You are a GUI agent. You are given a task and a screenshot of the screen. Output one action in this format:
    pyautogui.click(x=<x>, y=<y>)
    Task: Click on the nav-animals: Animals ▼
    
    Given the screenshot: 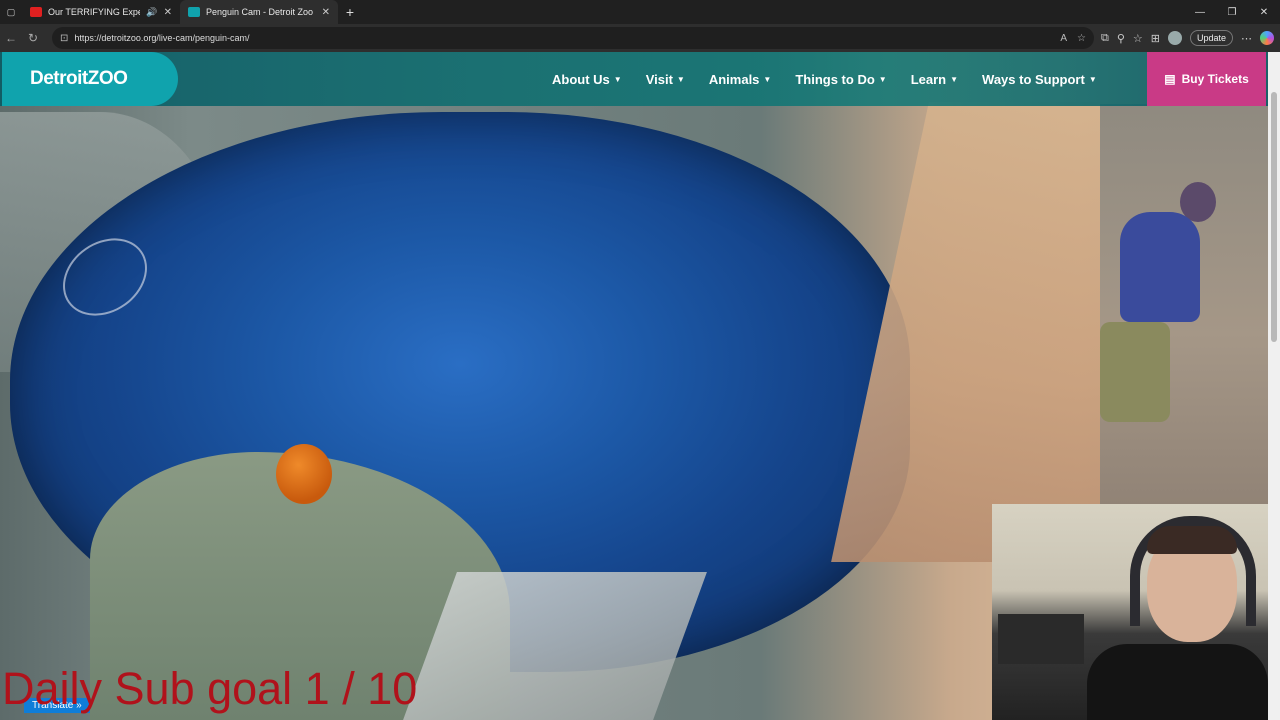 What is the action you would take?
    pyautogui.click(x=740, y=79)
    